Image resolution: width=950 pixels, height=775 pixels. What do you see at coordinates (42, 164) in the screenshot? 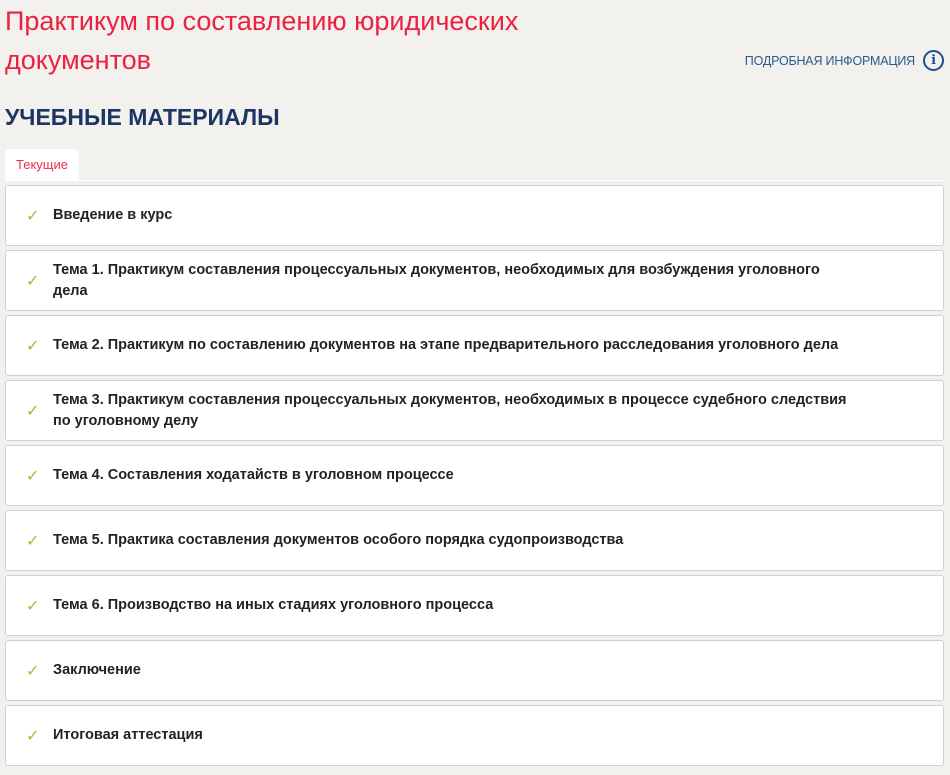
I see `tab-current: Текущие` at bounding box center [42, 164].